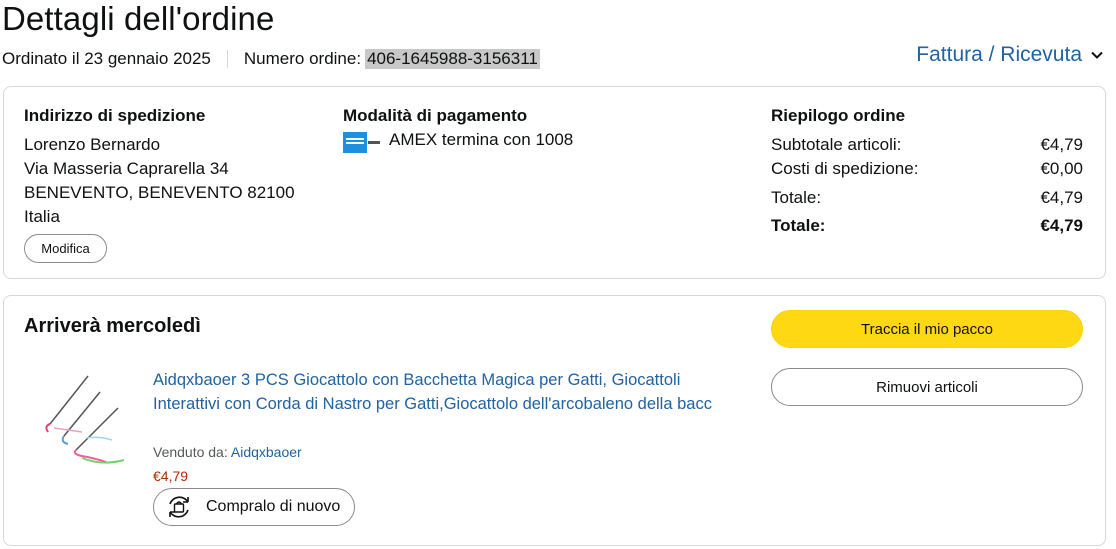  Describe the element at coordinates (838, 115) in the screenshot. I see `summary-heading: Riepilogo ordine` at that location.